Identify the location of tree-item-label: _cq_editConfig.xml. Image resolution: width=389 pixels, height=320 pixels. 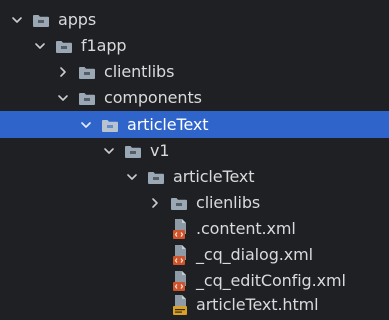
(271, 280).